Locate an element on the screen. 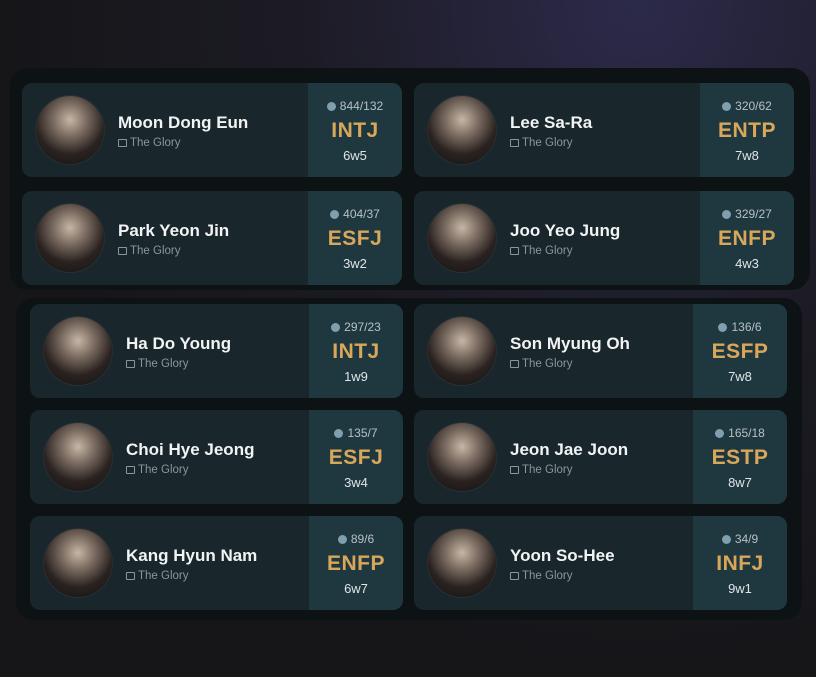 The width and height of the screenshot is (816, 677). personality-badge: 329/27 ENFP 4w3 is located at coordinates (747, 238).